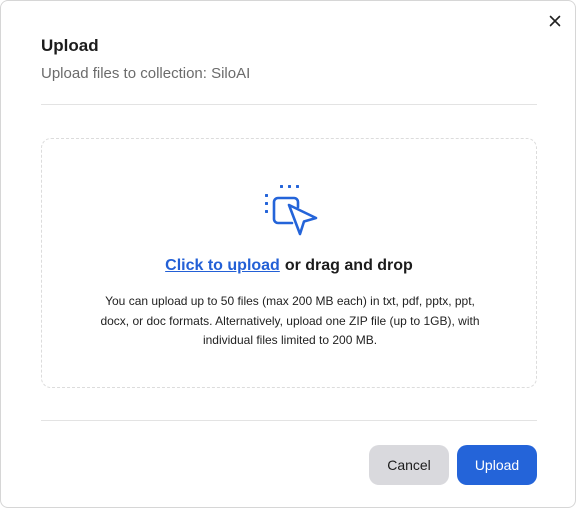 This screenshot has height=508, width=576. I want to click on close-button, so click(555, 21).